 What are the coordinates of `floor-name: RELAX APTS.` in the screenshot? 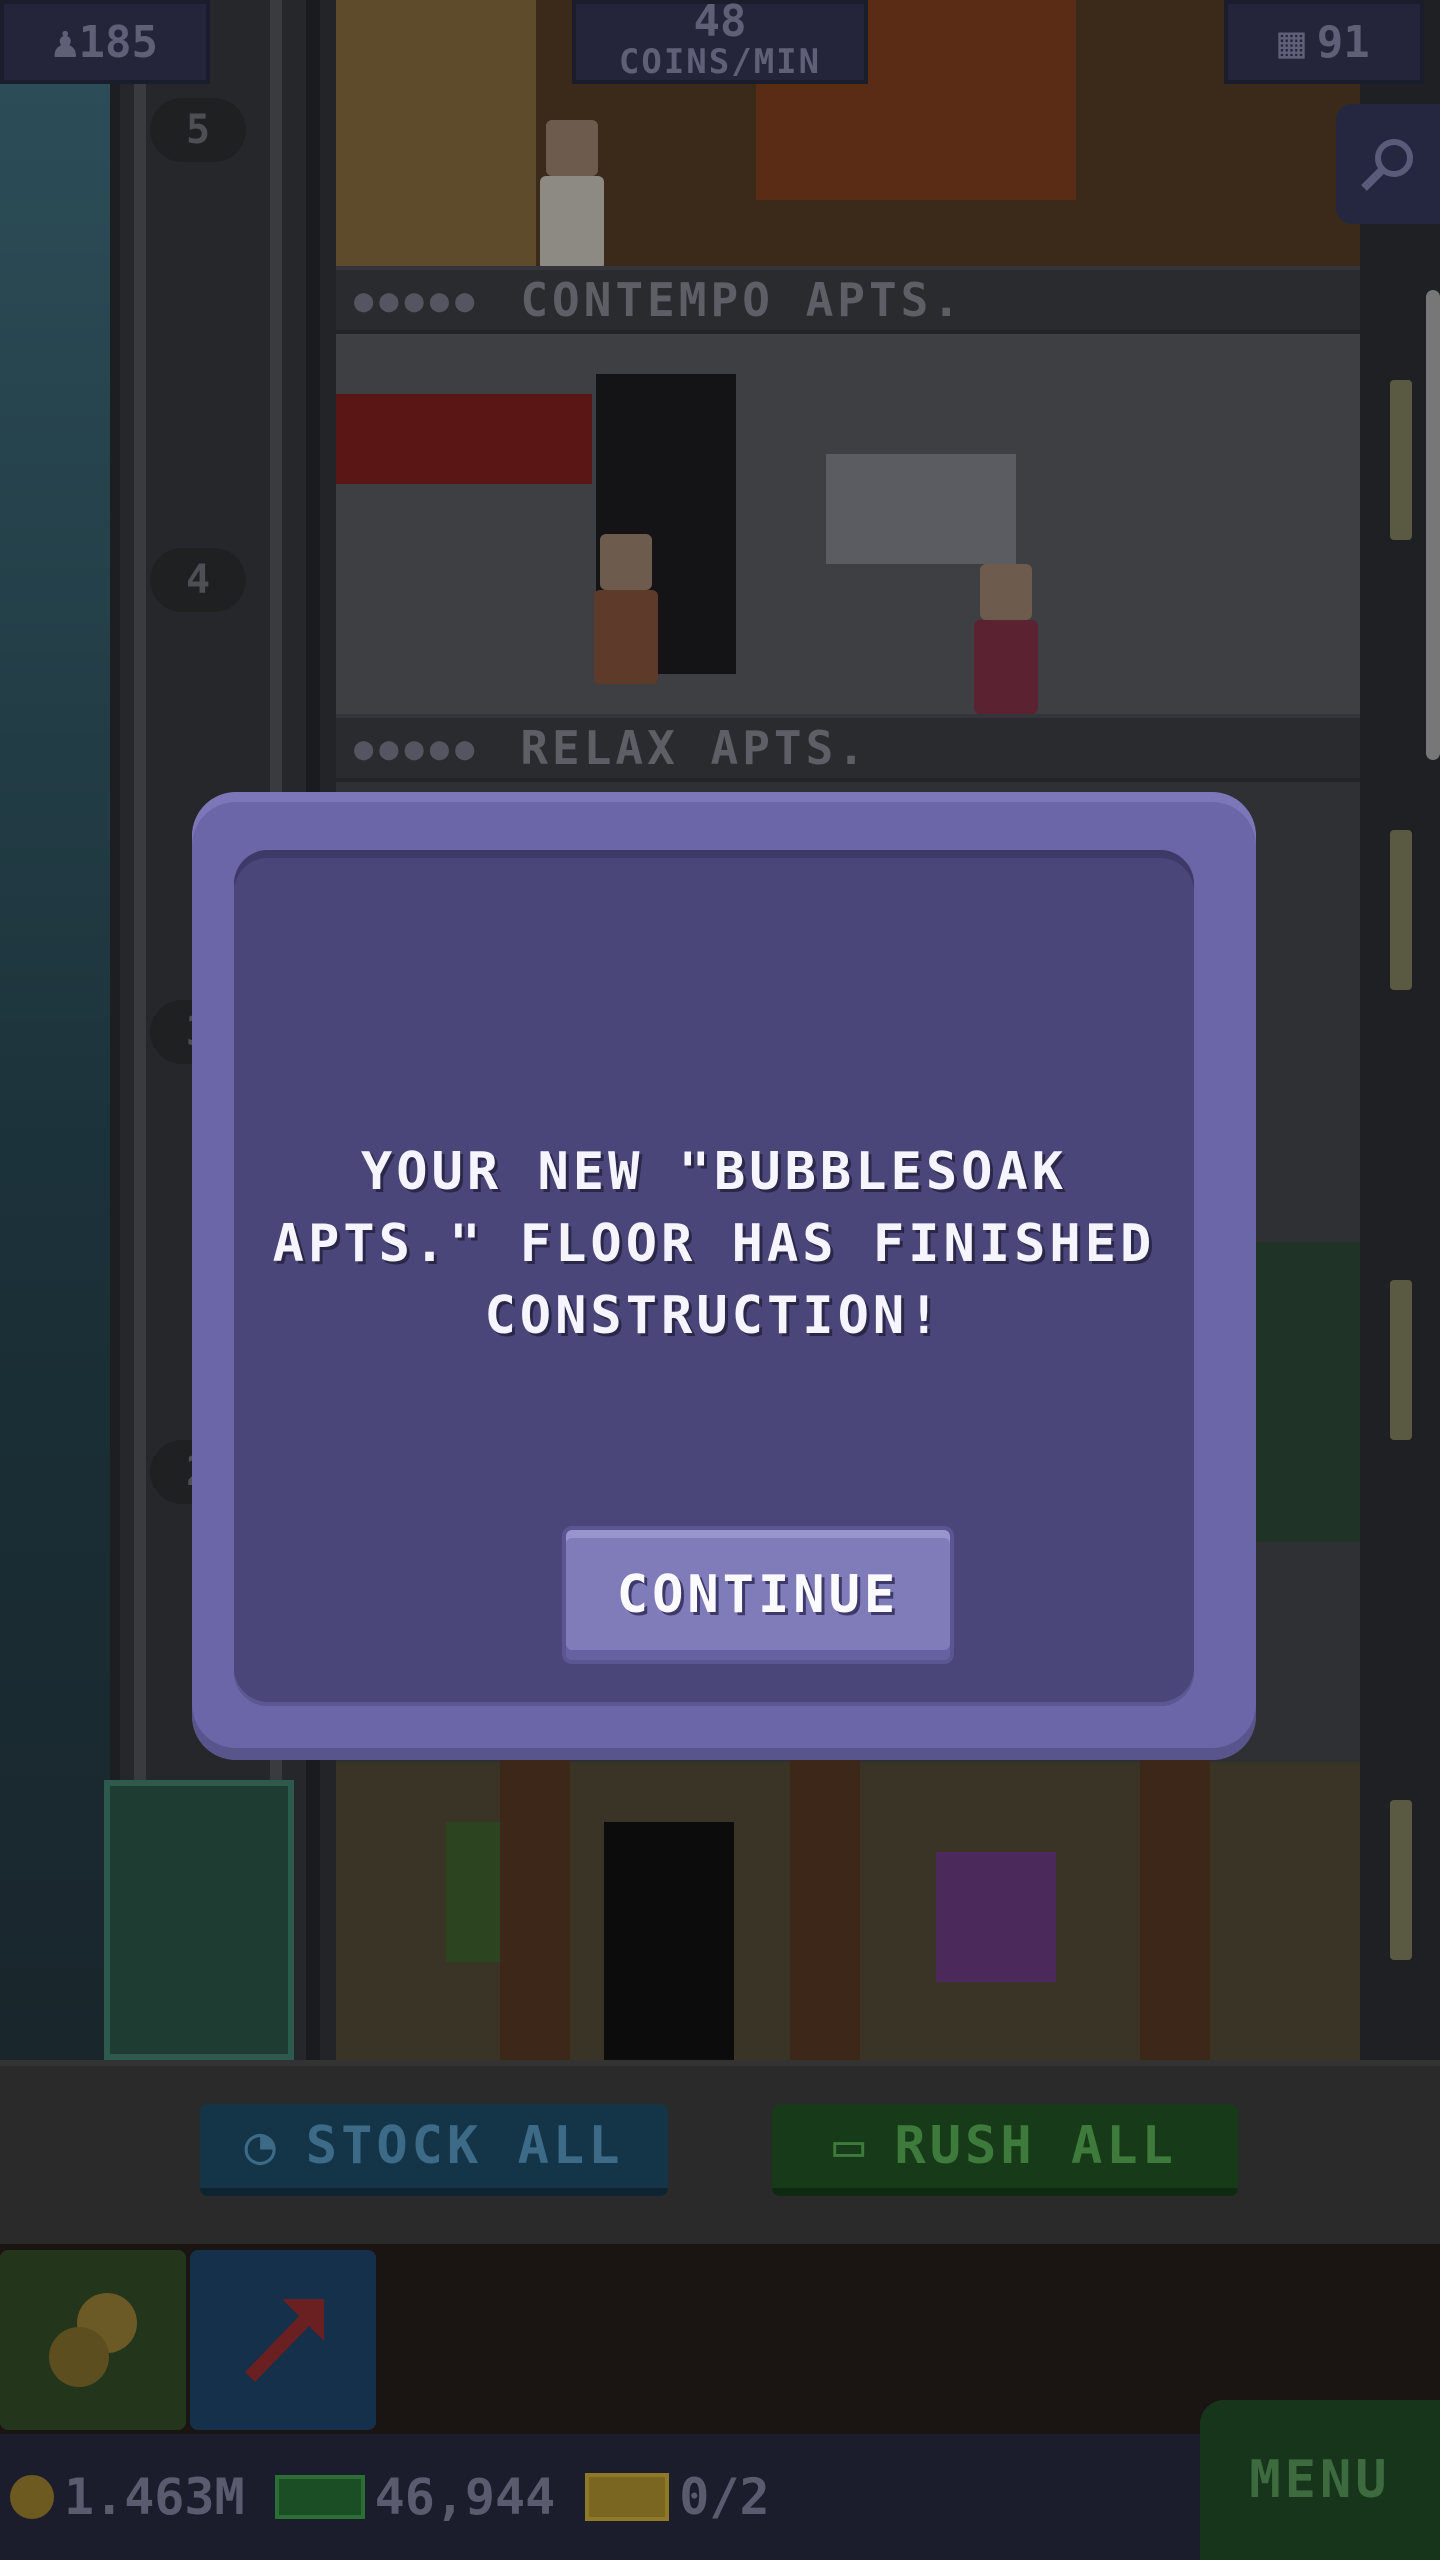 It's located at (694, 748).